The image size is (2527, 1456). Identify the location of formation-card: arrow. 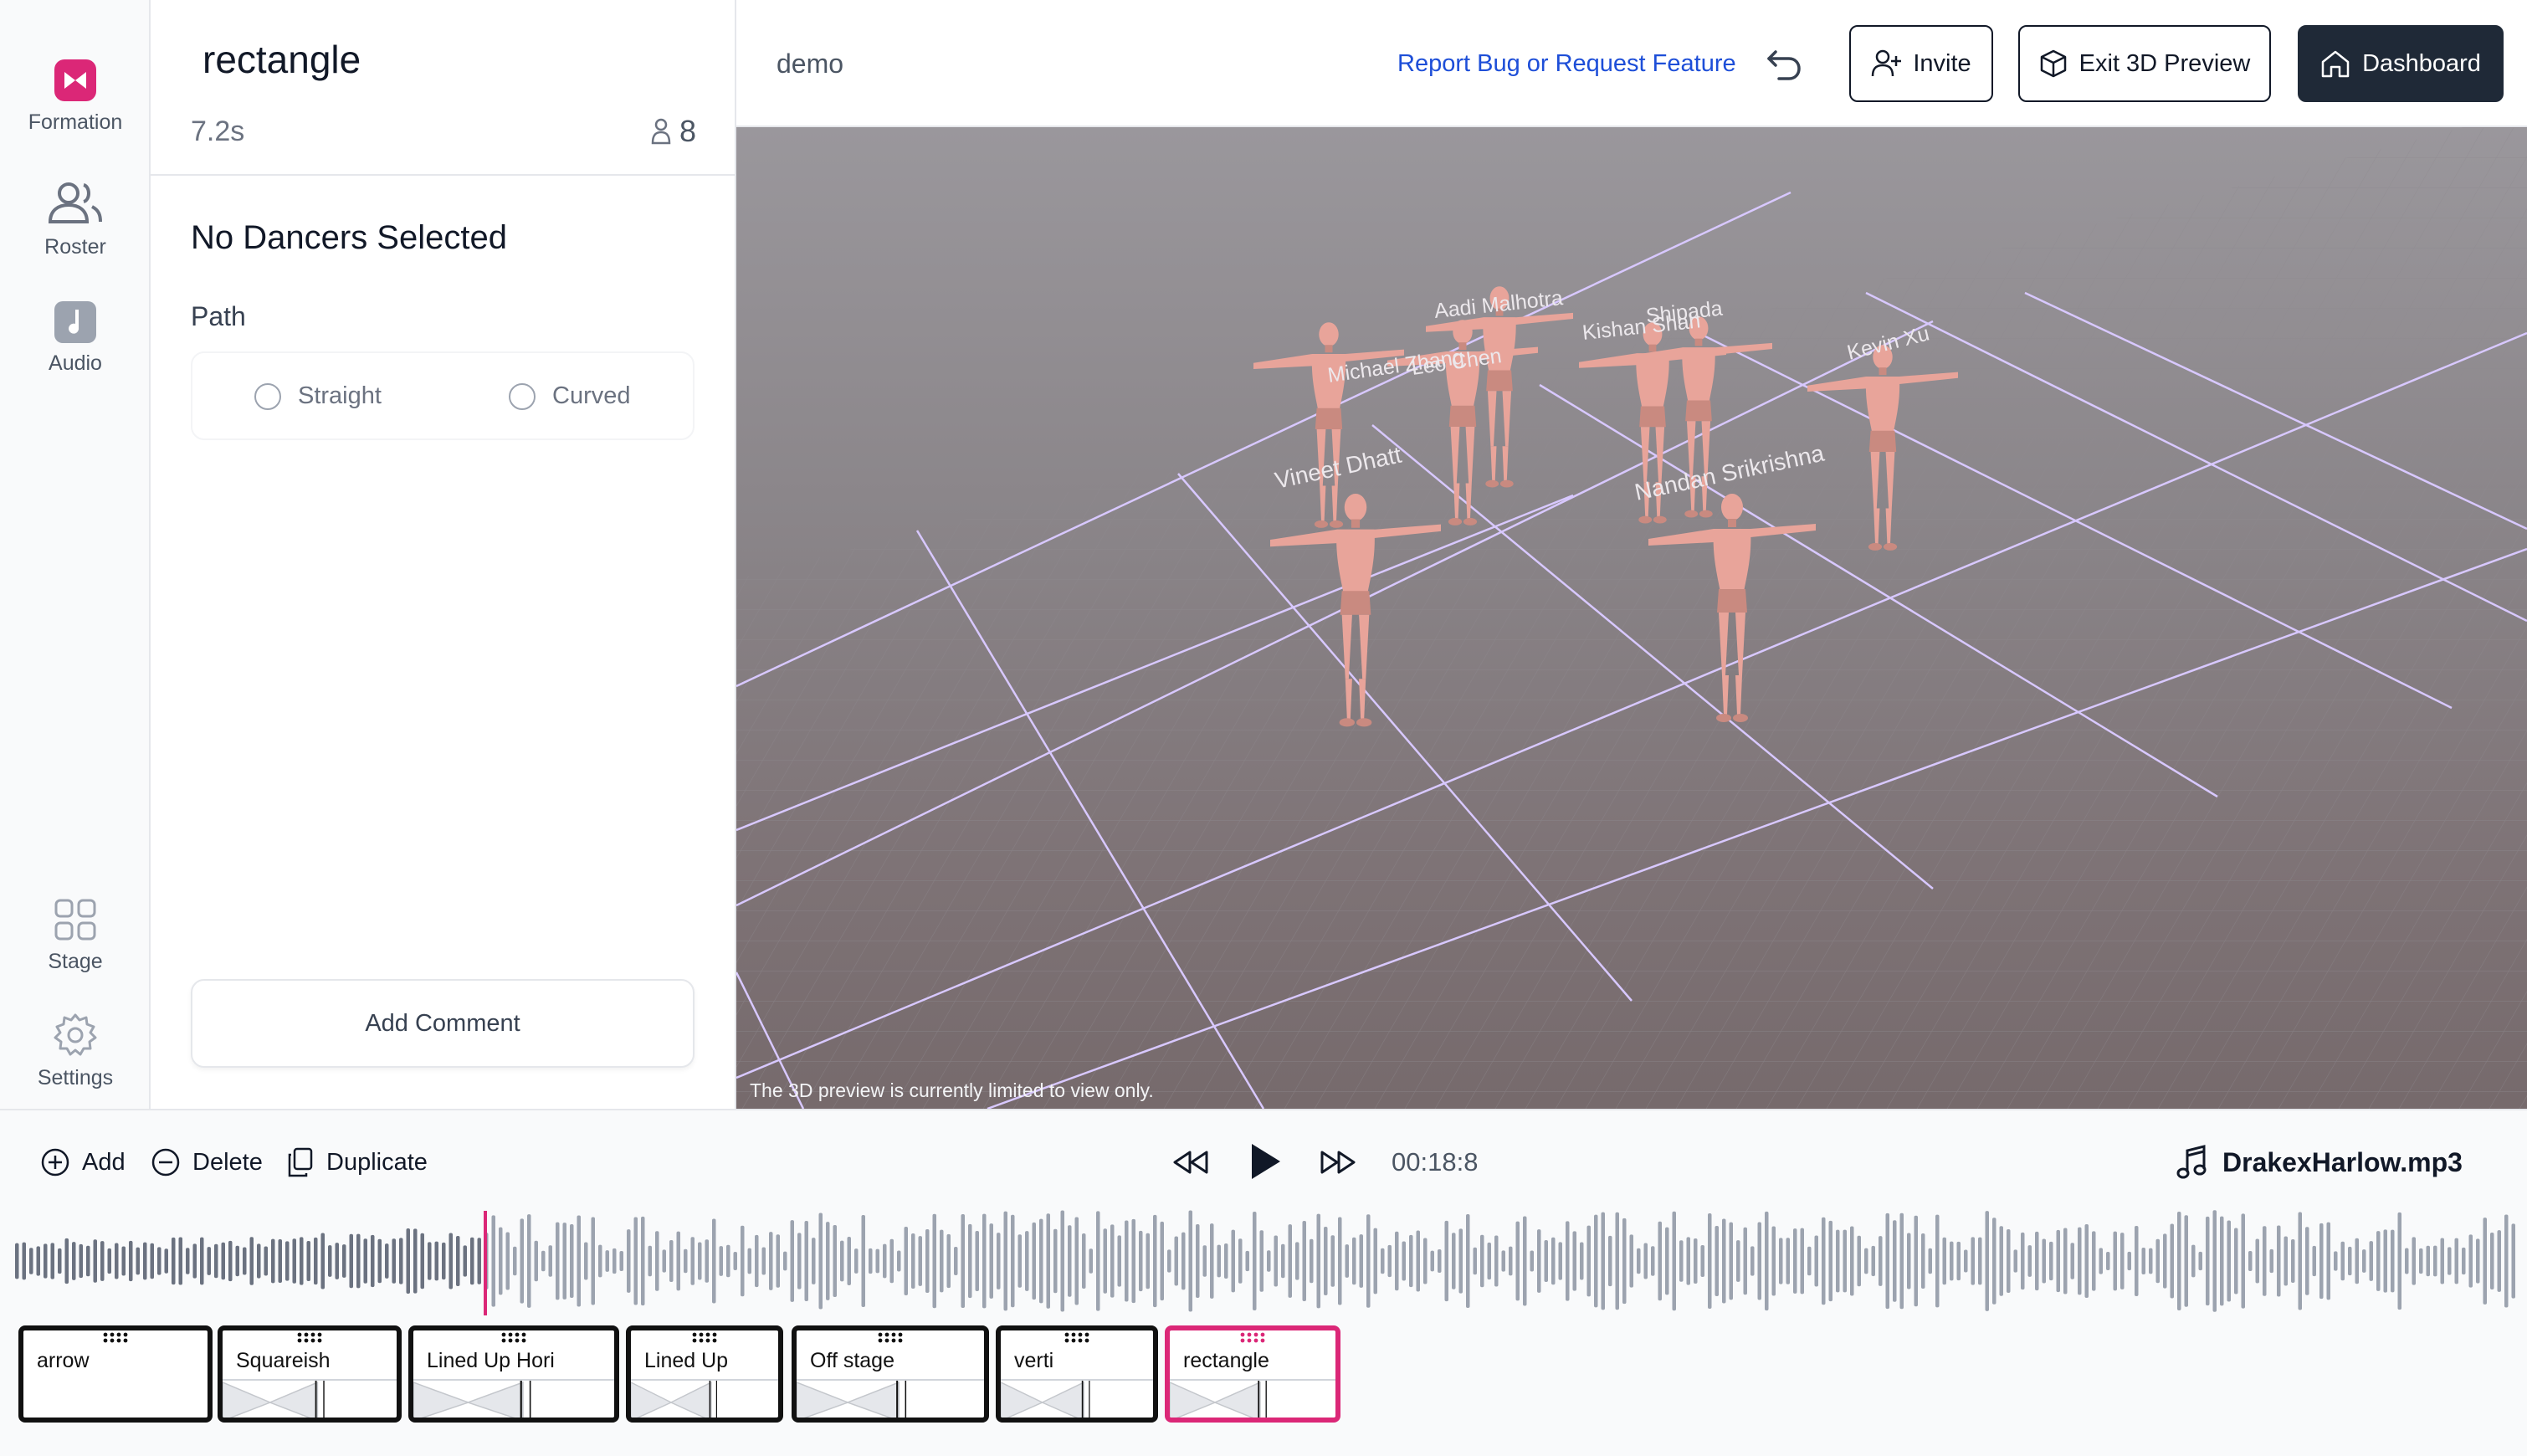
(115, 1374).